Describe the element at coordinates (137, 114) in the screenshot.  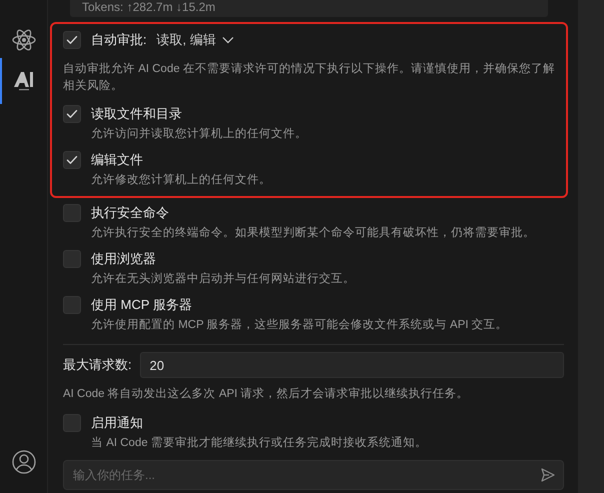
I see `option-label: 读取文件和目录` at that location.